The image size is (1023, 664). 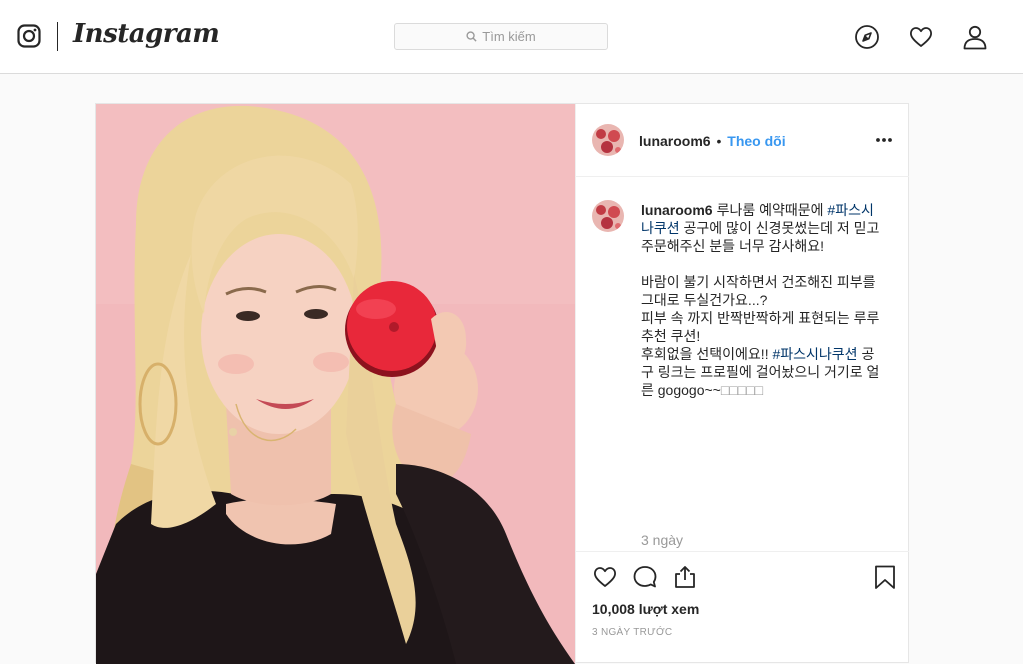 What do you see at coordinates (509, 36) in the screenshot?
I see `search-placeholder: Tìm kiếm` at bounding box center [509, 36].